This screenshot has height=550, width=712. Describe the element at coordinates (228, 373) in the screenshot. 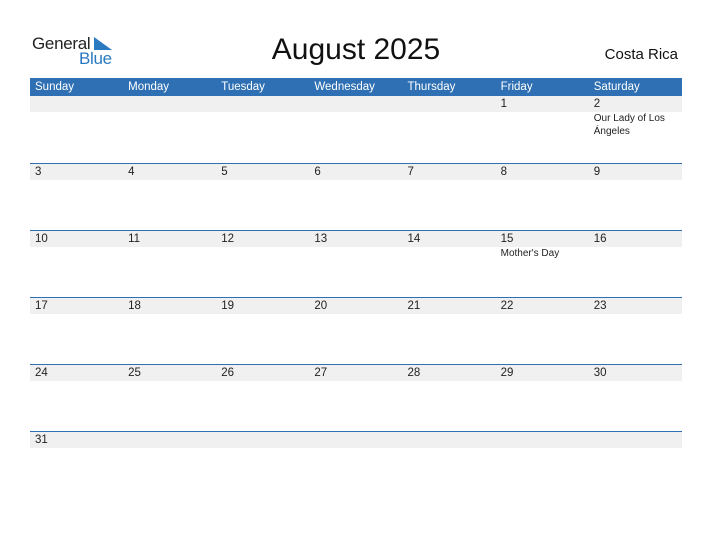

I see `day-number: 26` at that location.